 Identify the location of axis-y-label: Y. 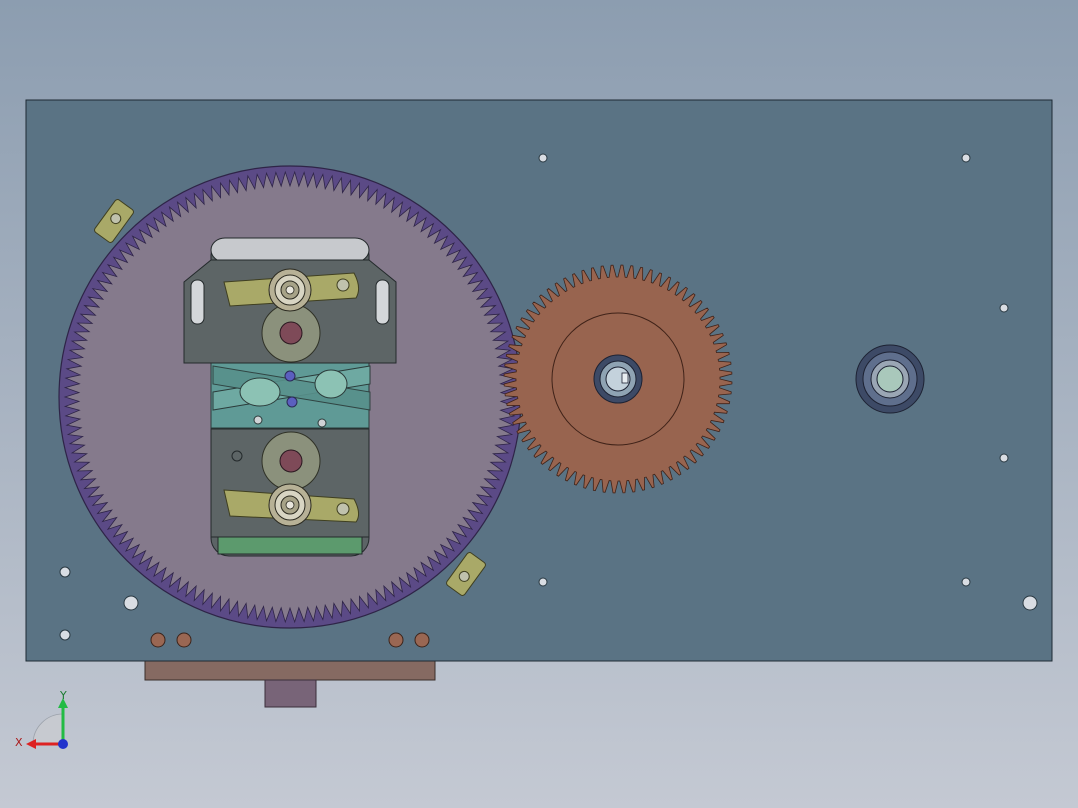
(63, 695).